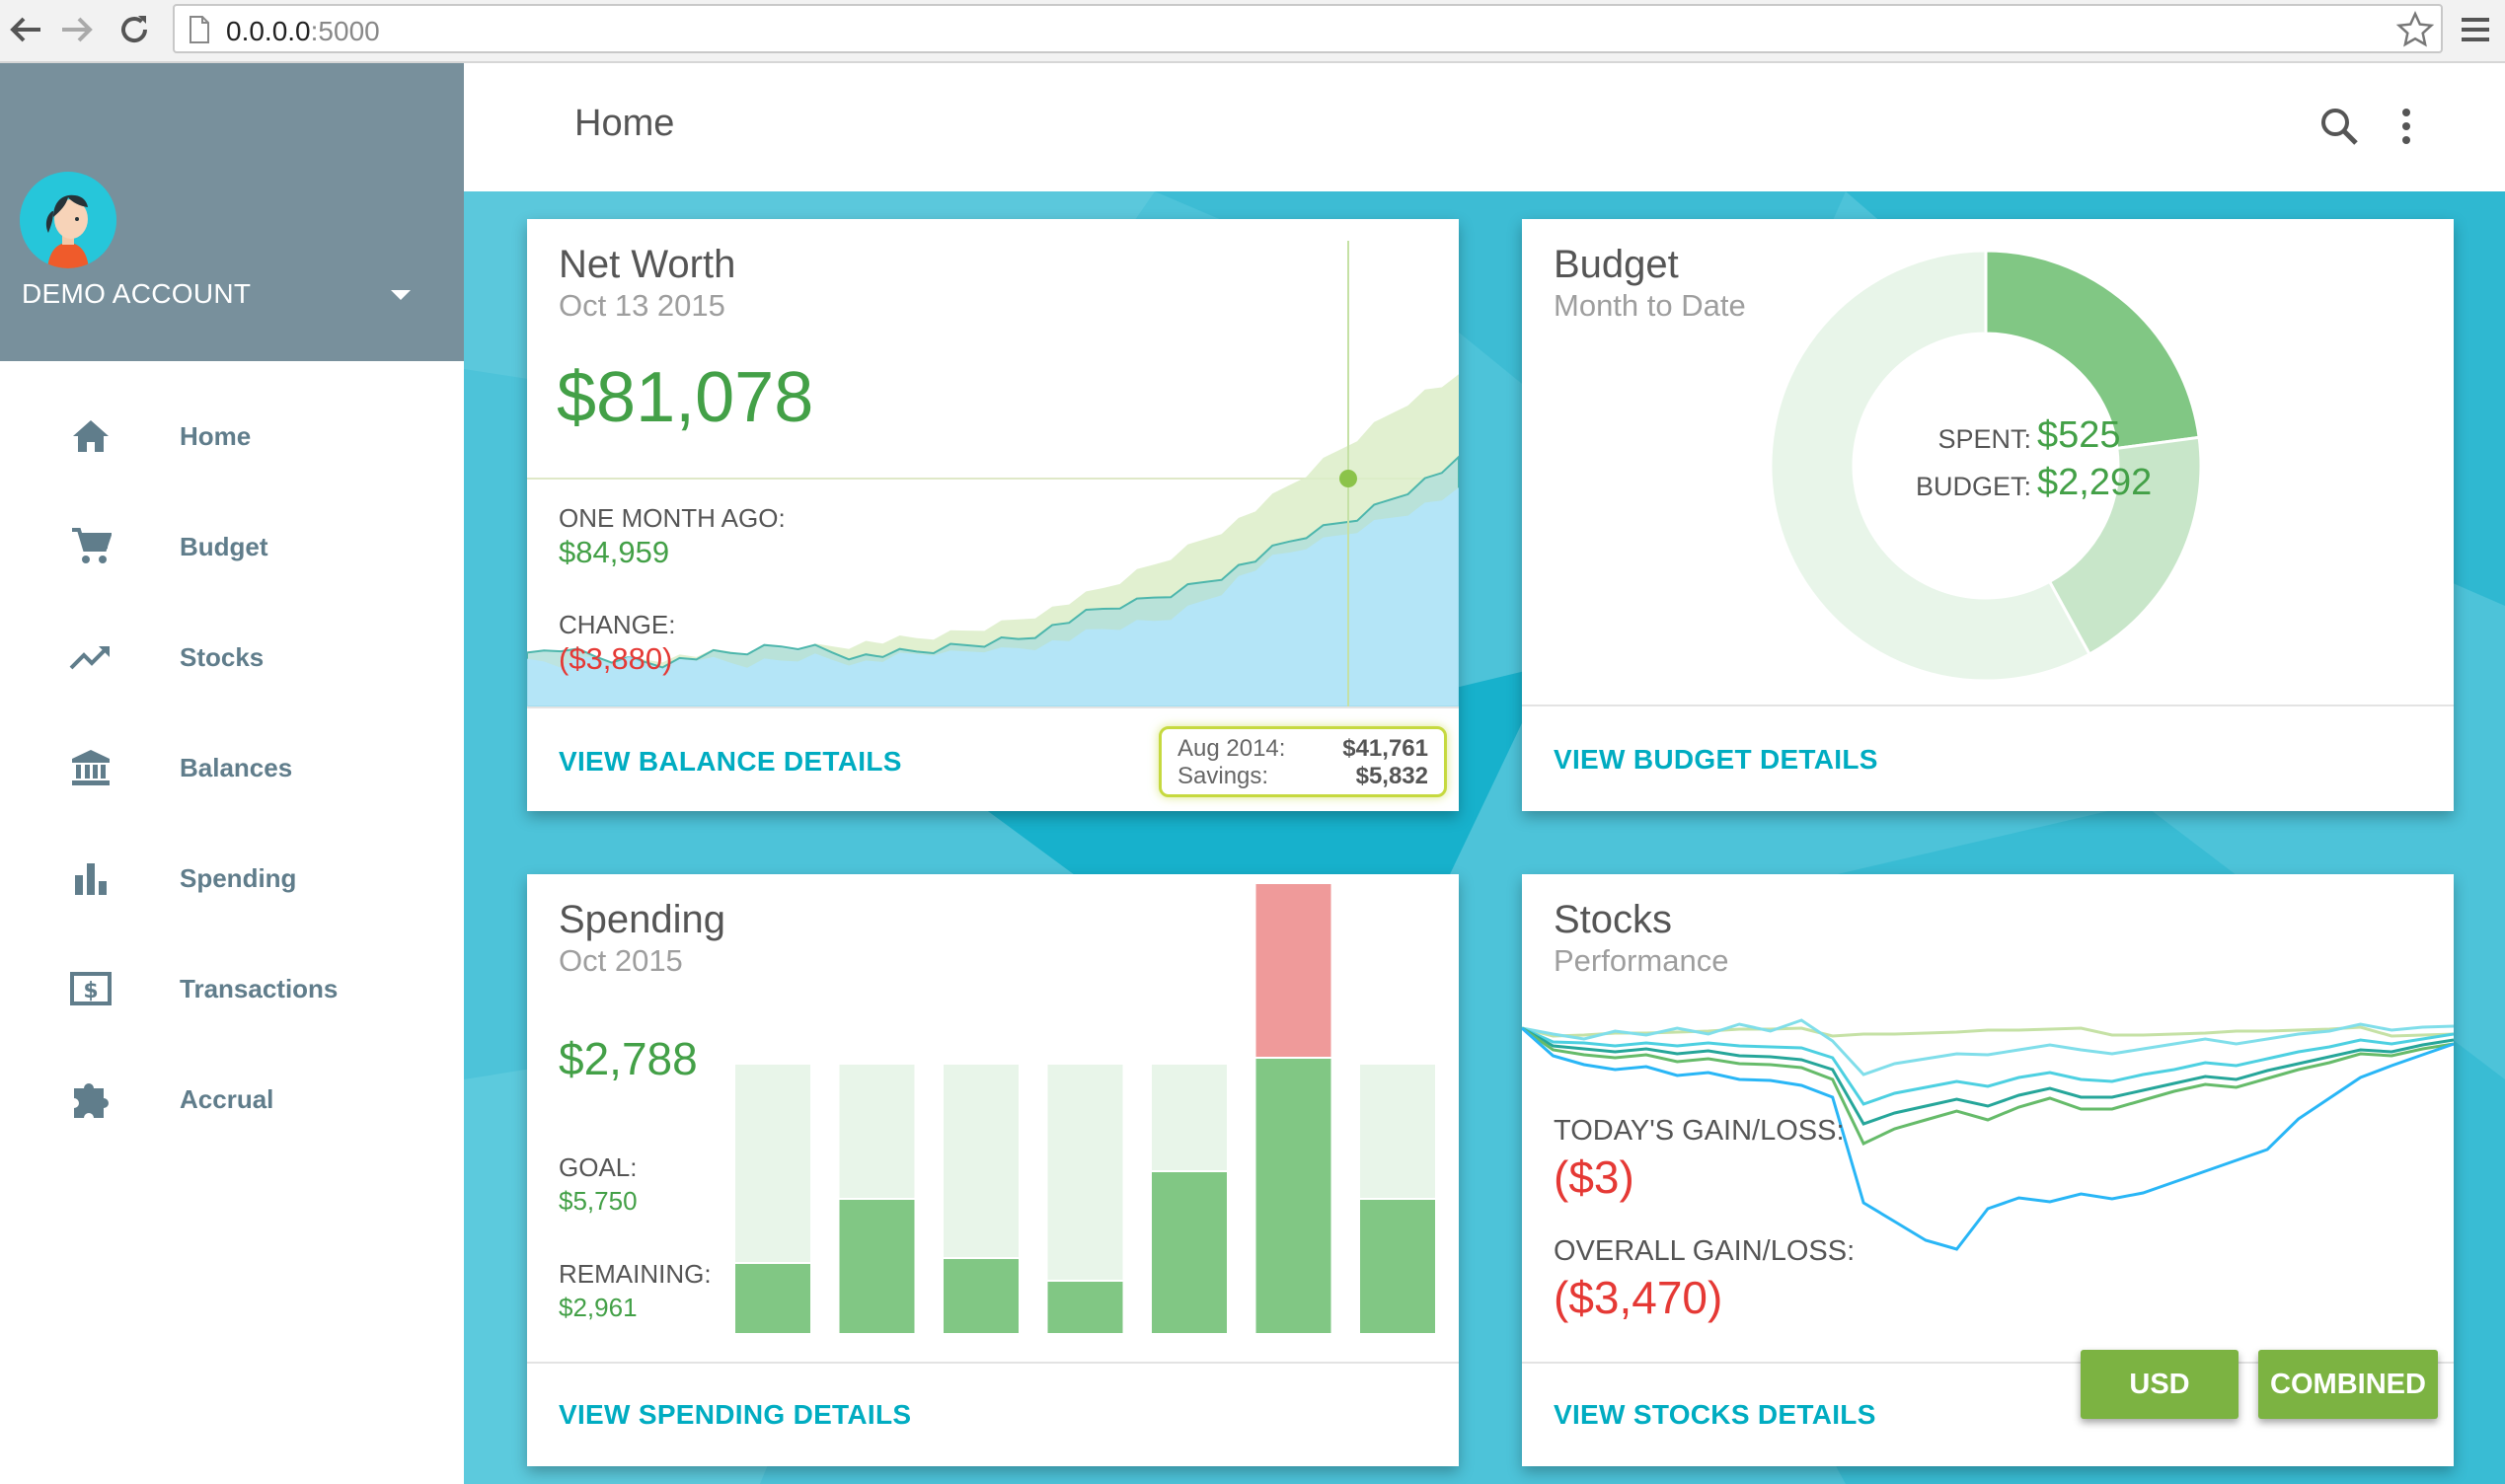 Image resolution: width=2505 pixels, height=1484 pixels. I want to click on bookmark-star-icon, so click(2415, 29).